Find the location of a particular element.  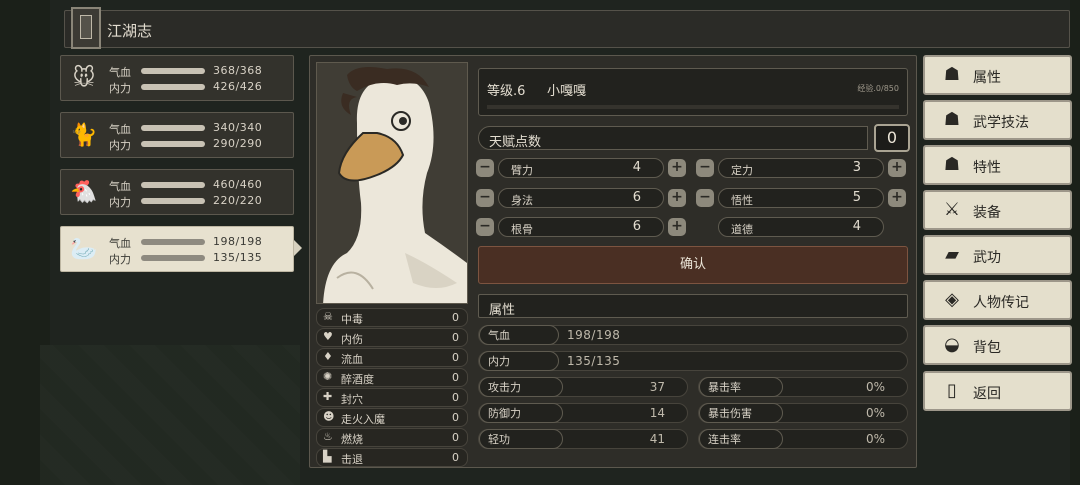

mp-bar is located at coordinates (173, 258).